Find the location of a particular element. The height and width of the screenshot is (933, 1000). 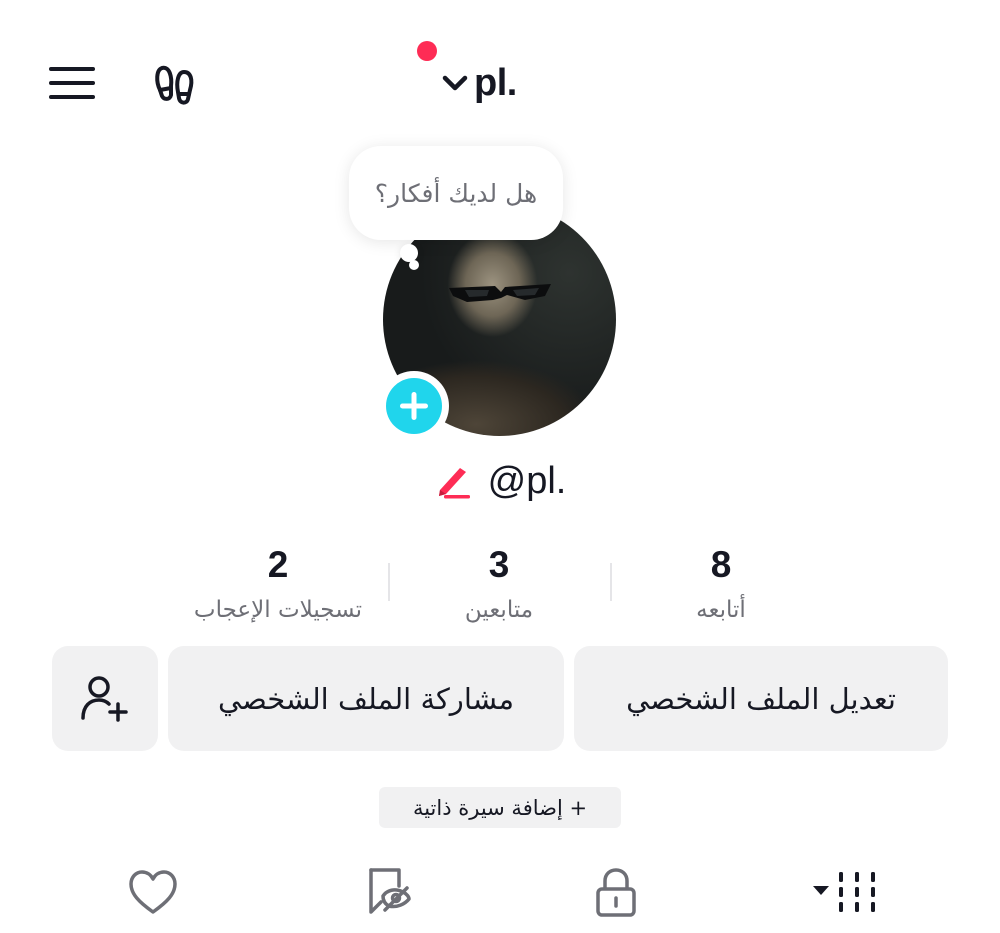

followers-count: 3 is located at coordinates (499, 564).